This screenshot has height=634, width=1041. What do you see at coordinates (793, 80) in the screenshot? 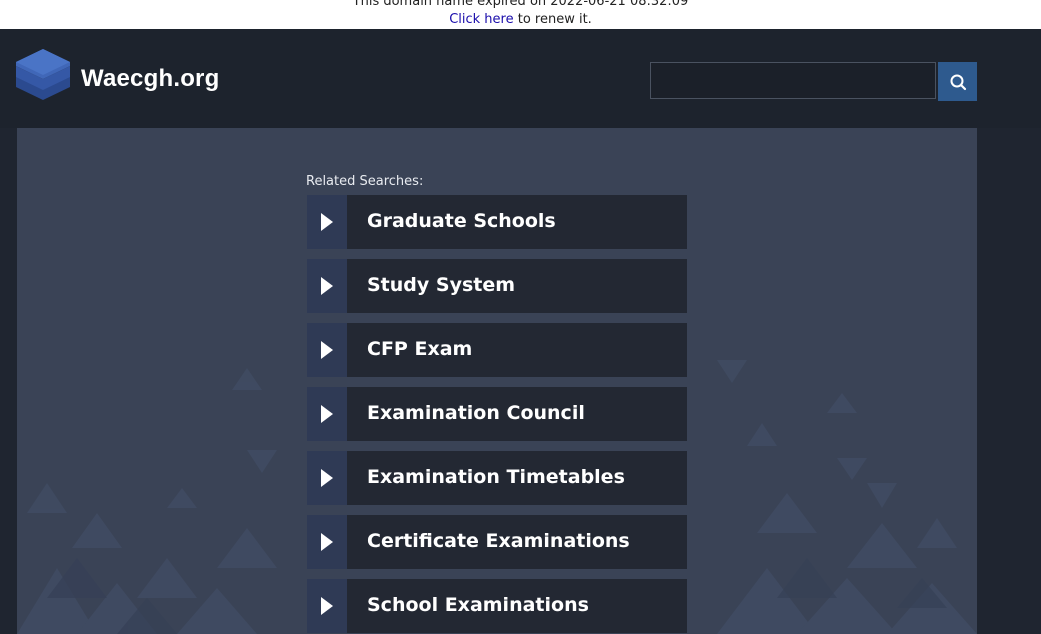
I see `search-input` at bounding box center [793, 80].